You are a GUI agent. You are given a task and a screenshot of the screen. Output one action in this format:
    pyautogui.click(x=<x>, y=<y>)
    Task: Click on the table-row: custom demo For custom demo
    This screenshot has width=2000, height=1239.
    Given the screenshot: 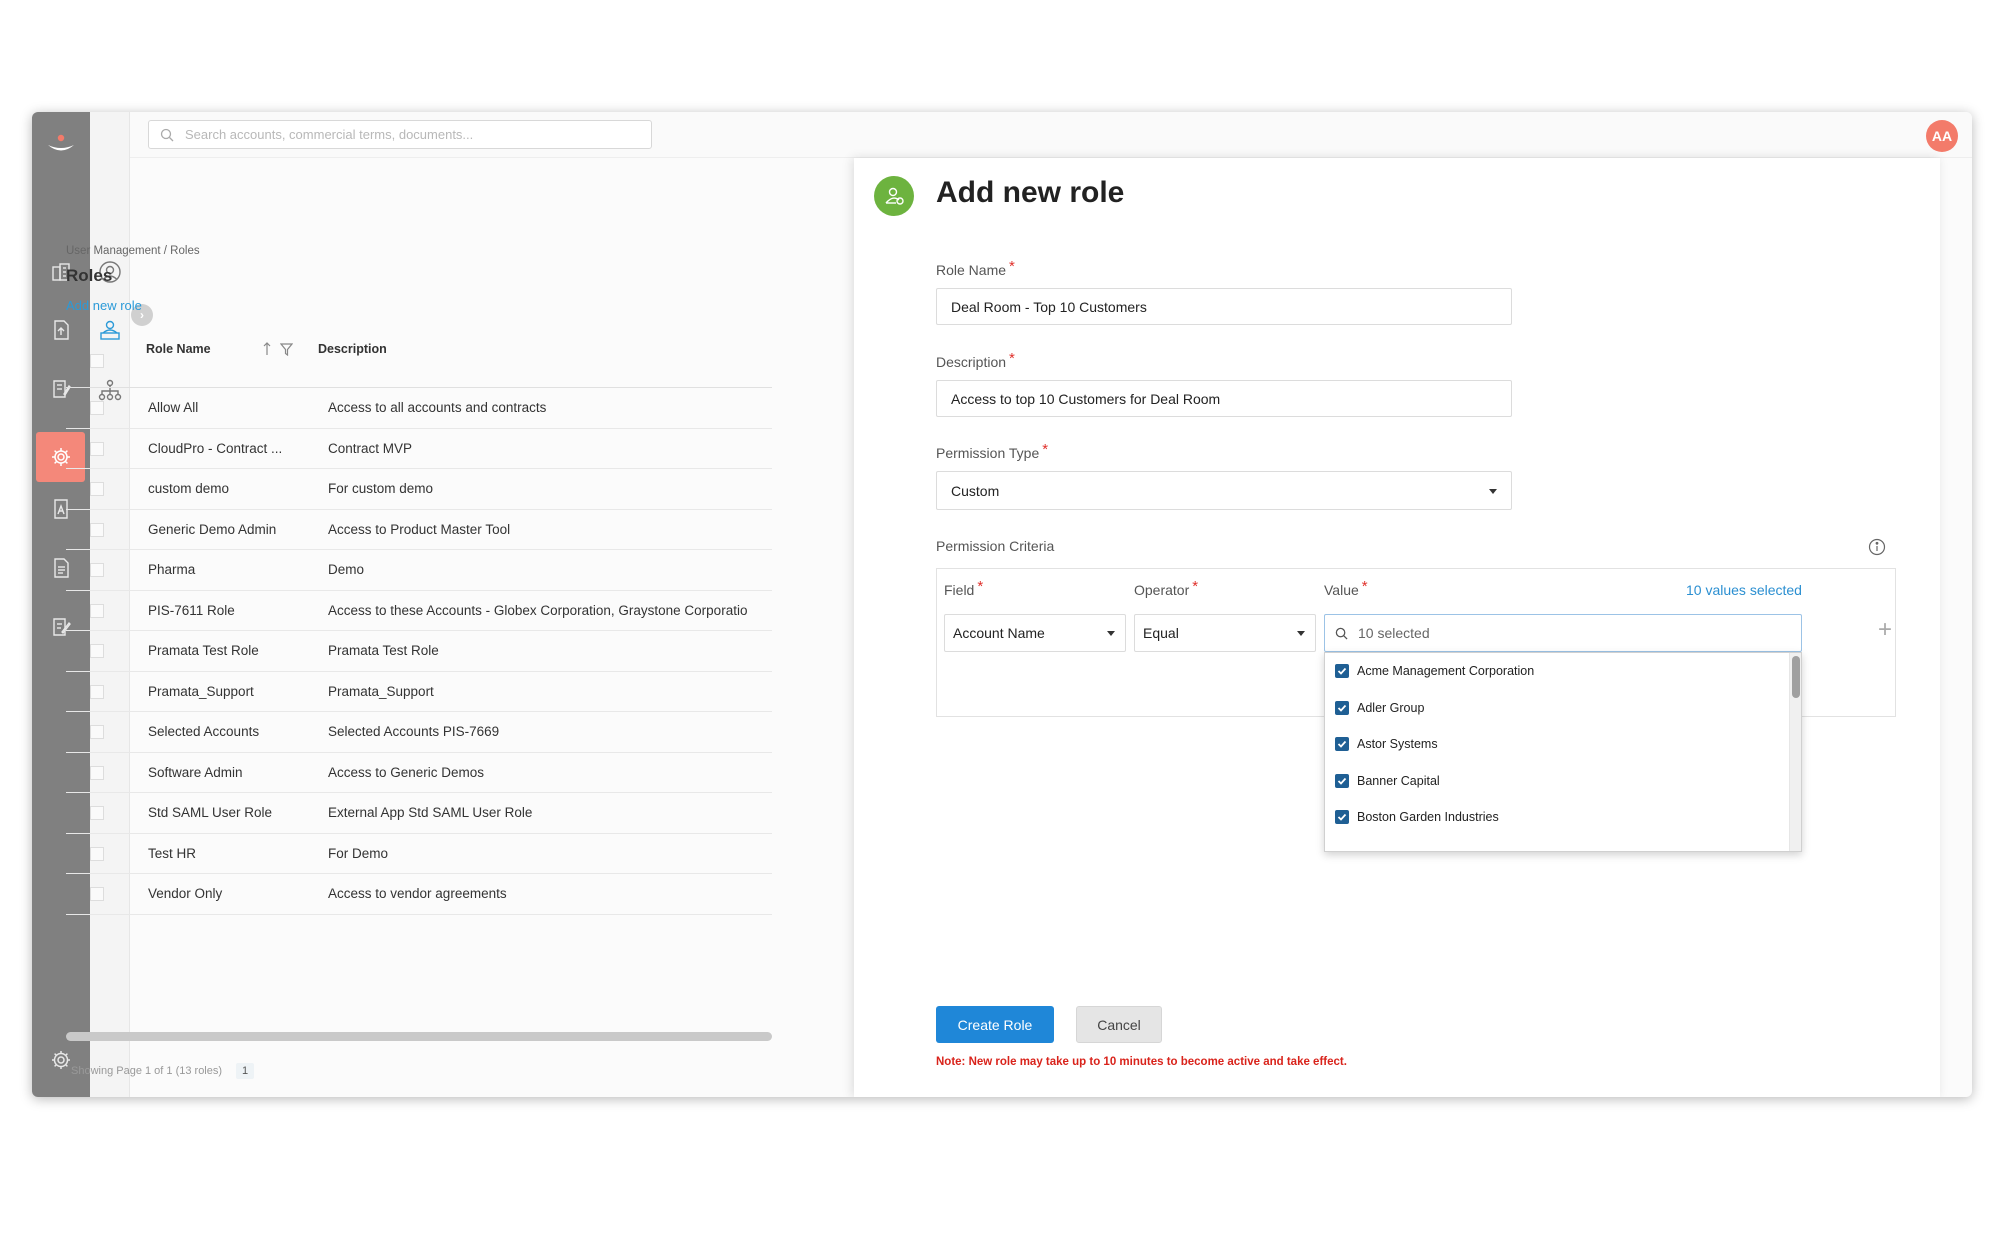 What is the action you would take?
    pyautogui.click(x=419, y=489)
    